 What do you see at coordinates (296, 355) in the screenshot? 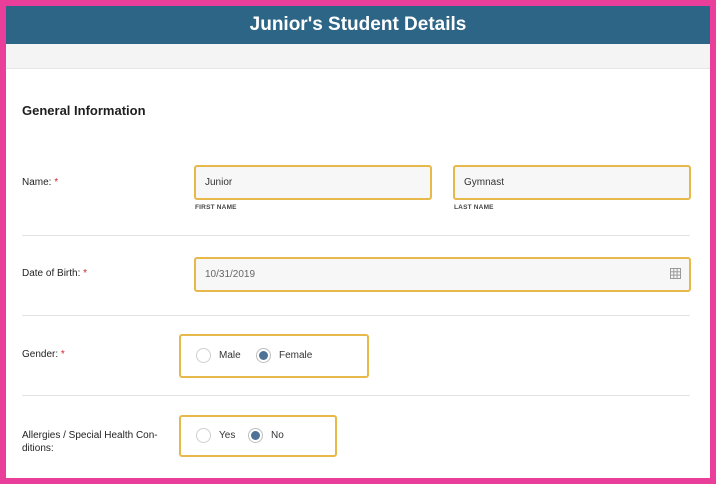
I see `gender-option-label: Female` at bounding box center [296, 355].